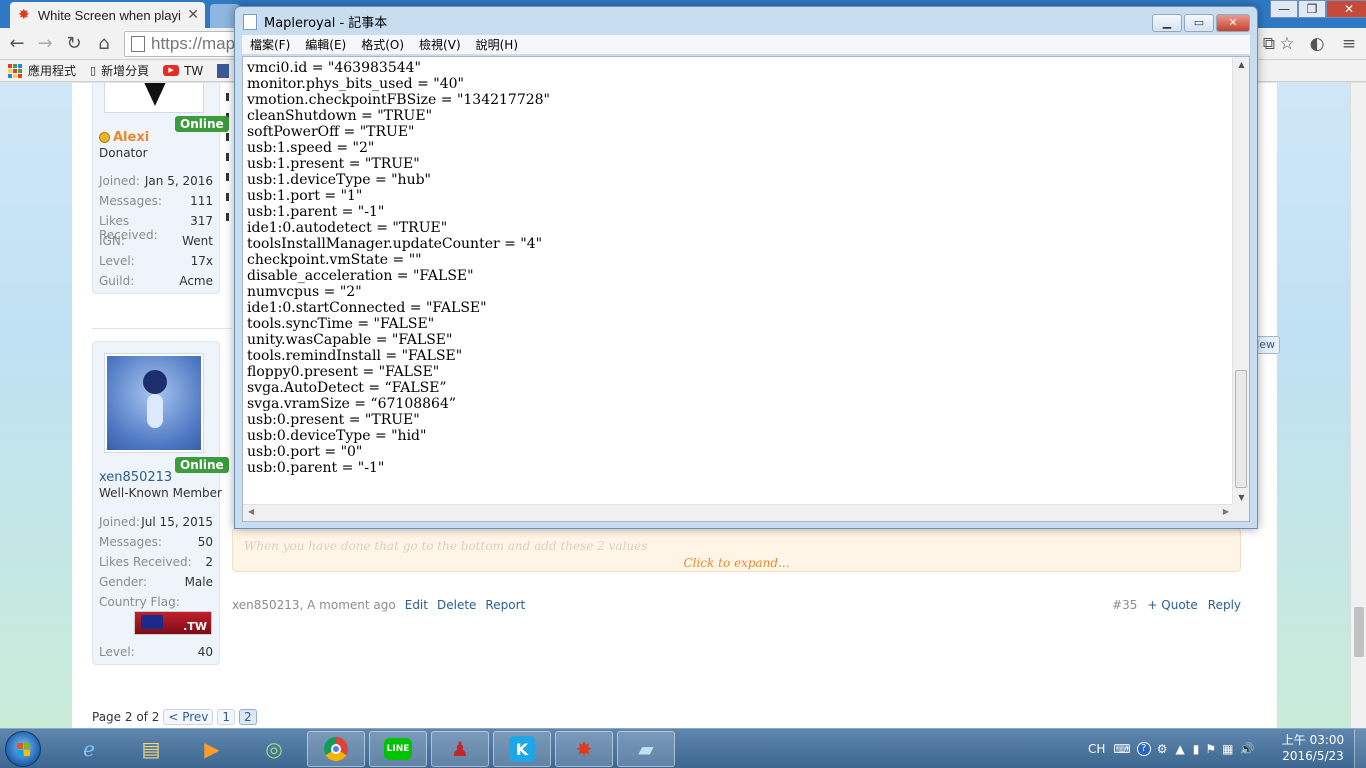 The width and height of the screenshot is (1366, 768). I want to click on reload-icon: ↻, so click(74, 44).